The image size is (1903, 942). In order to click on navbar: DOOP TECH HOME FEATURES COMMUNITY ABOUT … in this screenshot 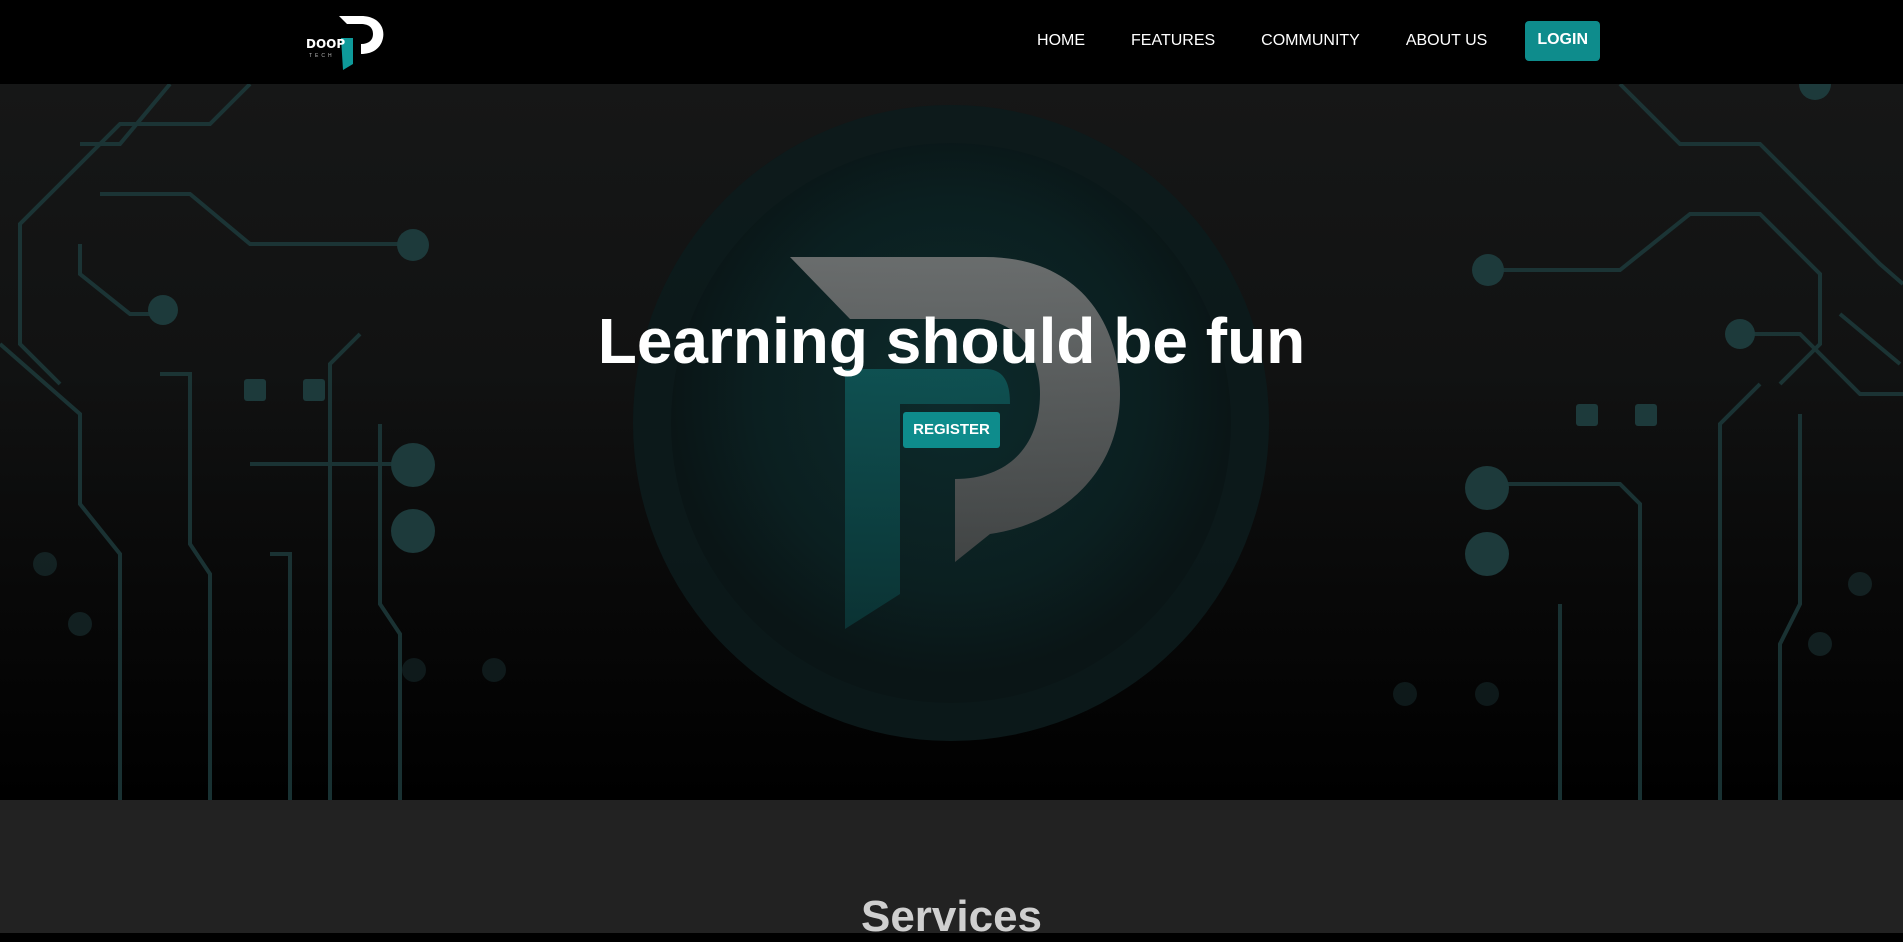, I will do `click(951, 42)`.